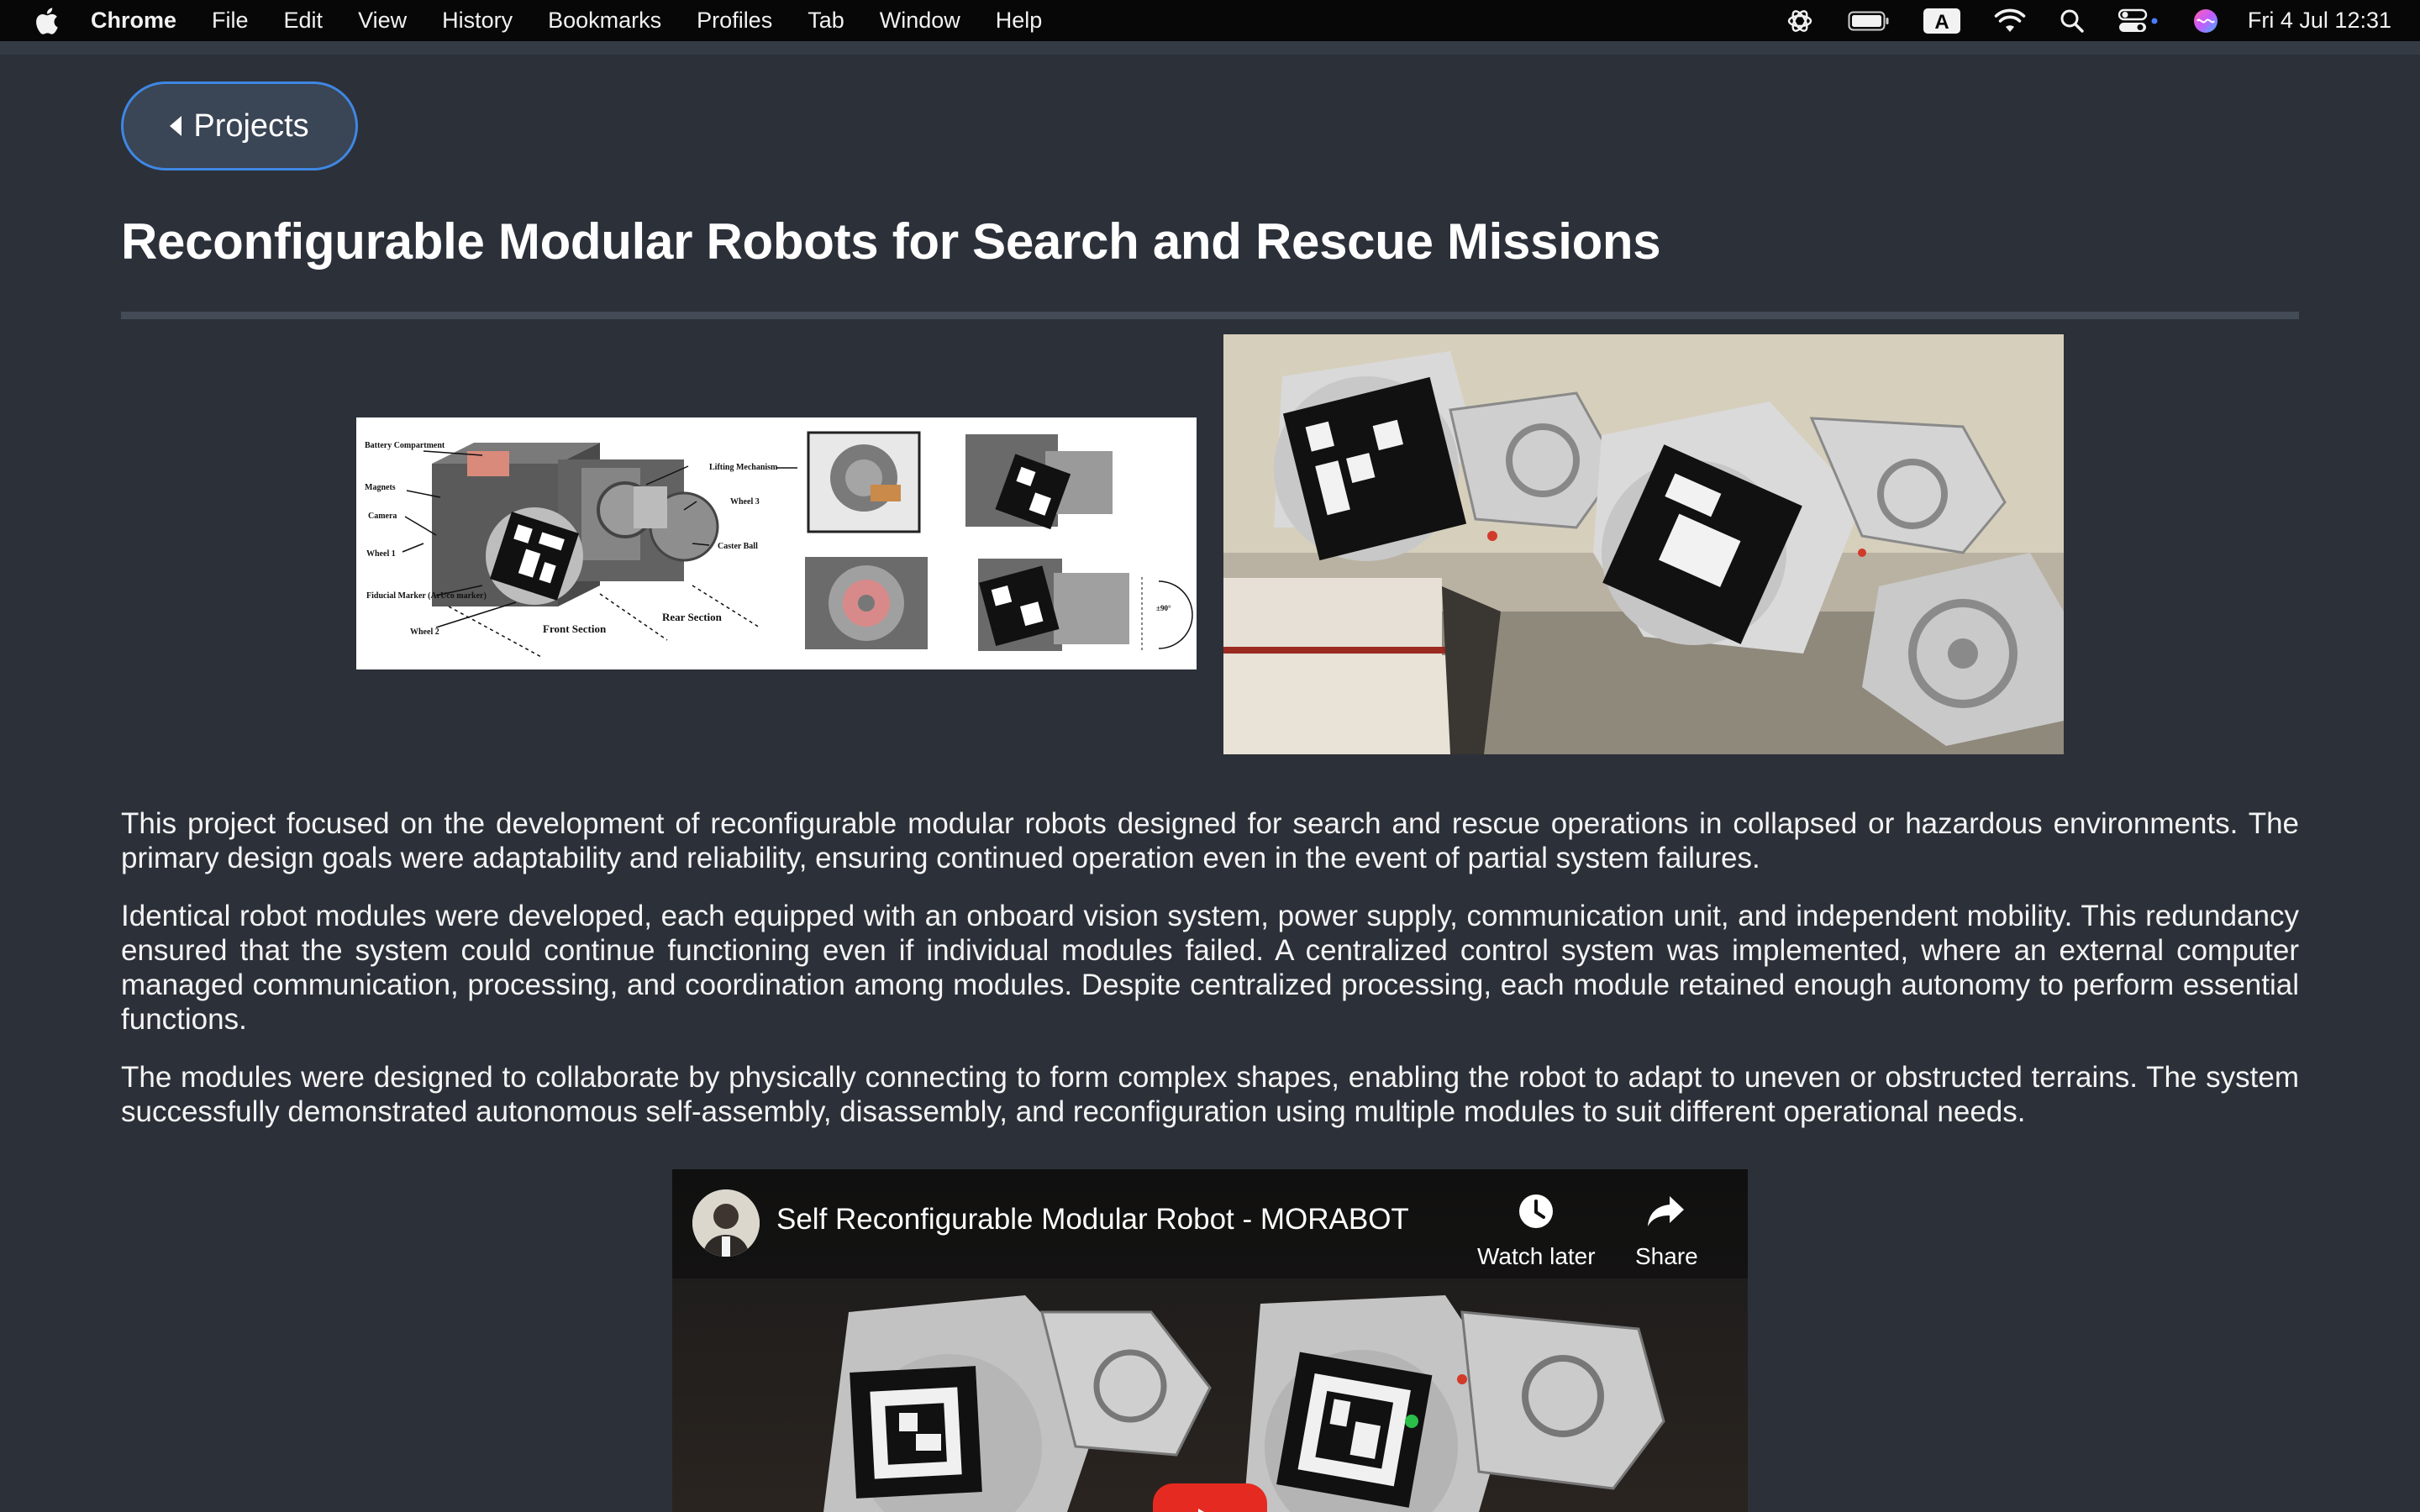 The height and width of the screenshot is (1512, 2420). Describe the element at coordinates (251, 126) in the screenshot. I see `back-button-label: Projects` at that location.